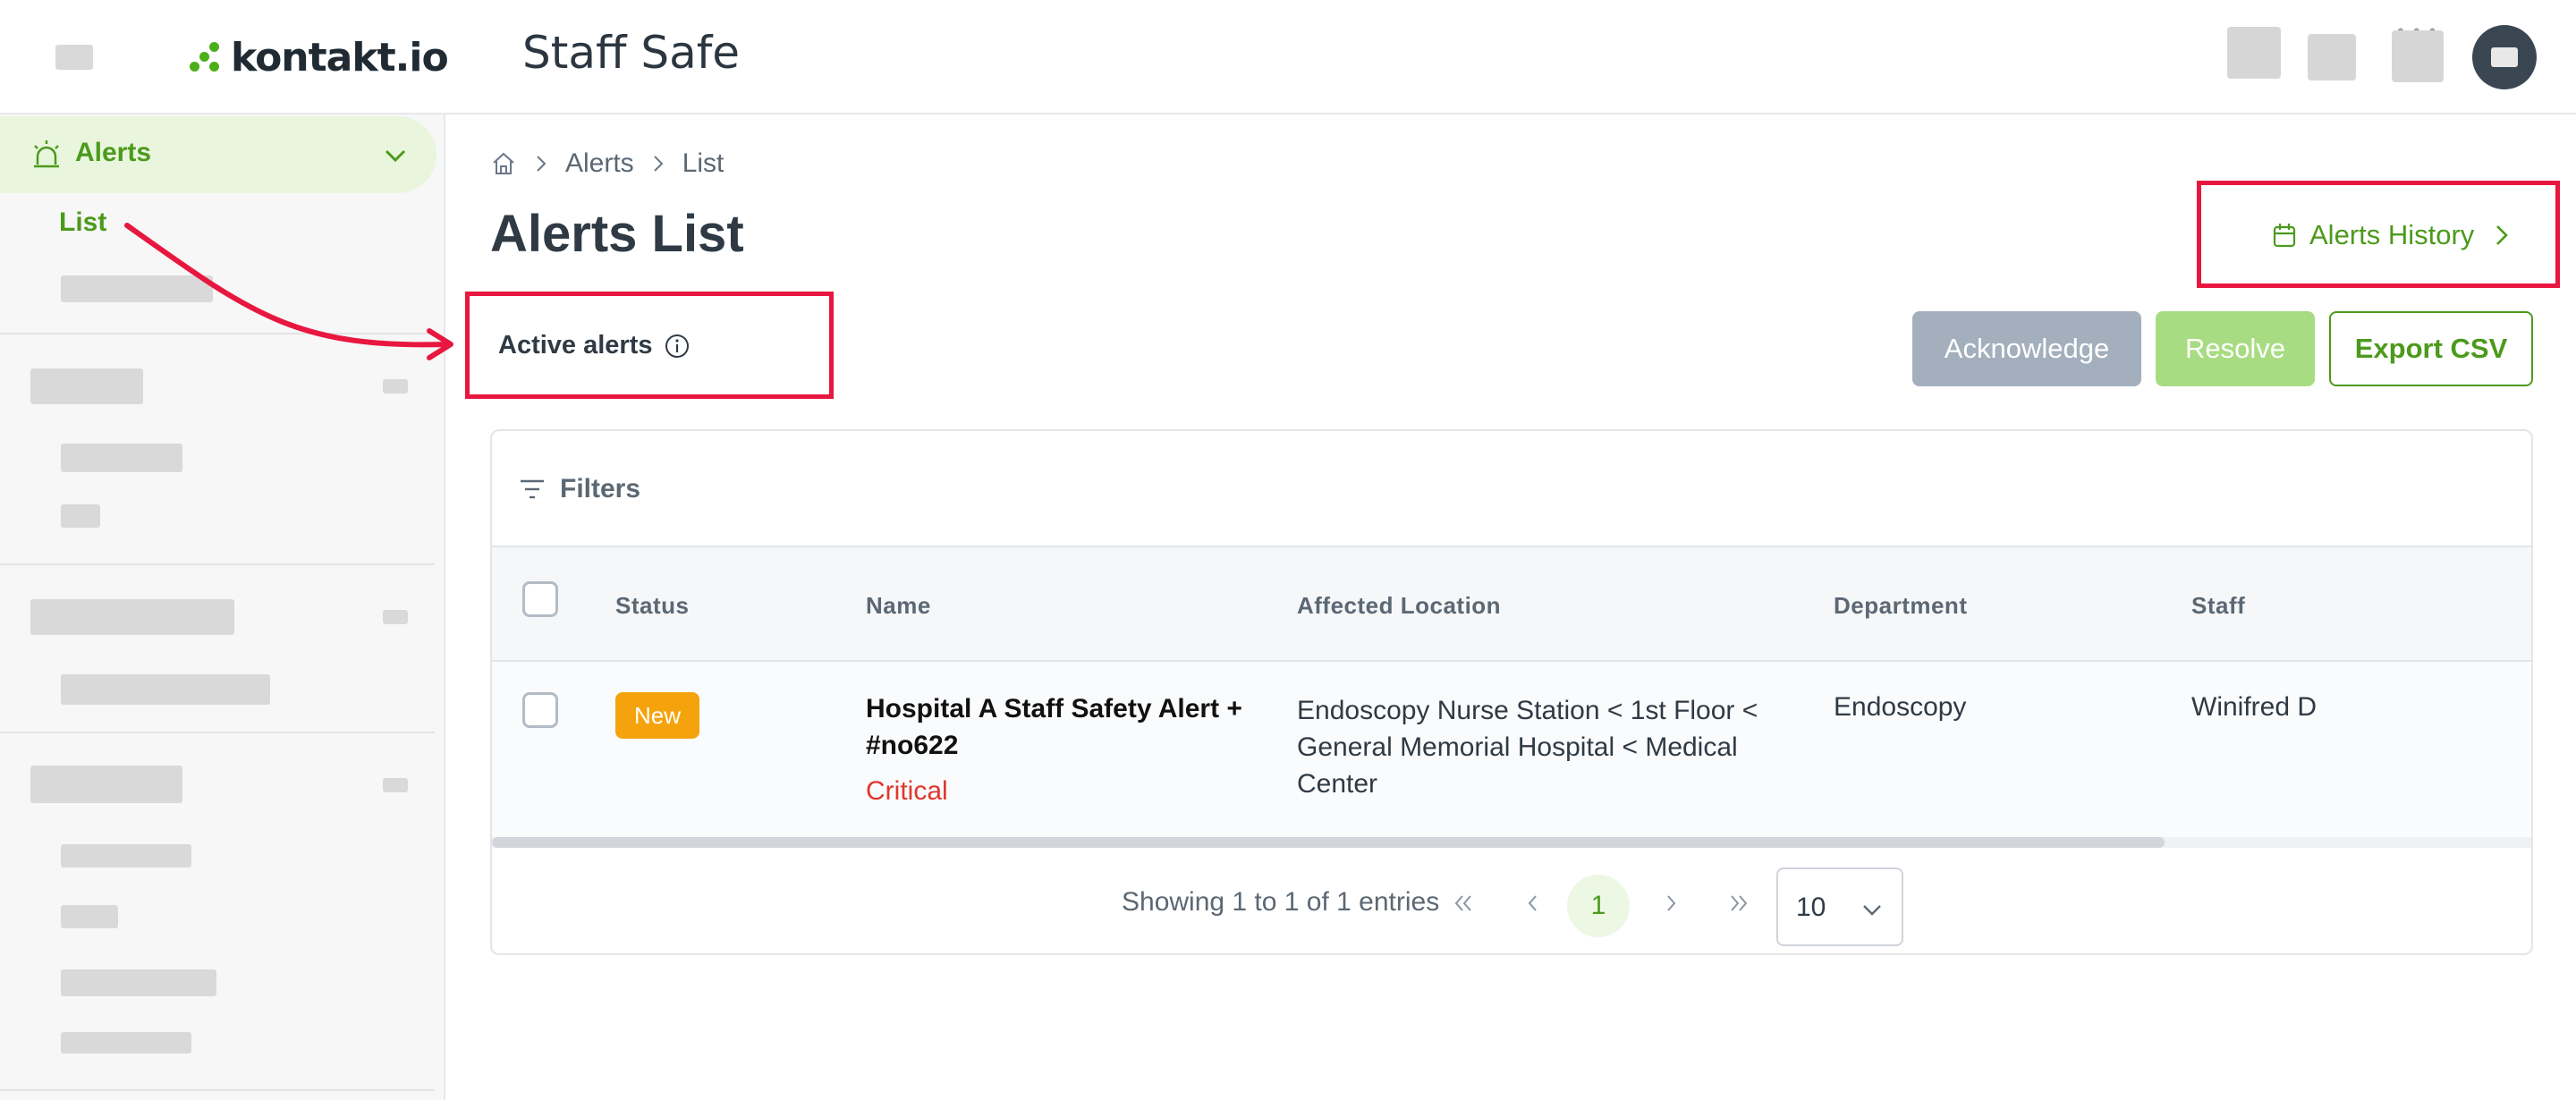 The height and width of the screenshot is (1100, 2576). I want to click on logo-mark-icon, so click(205, 57).